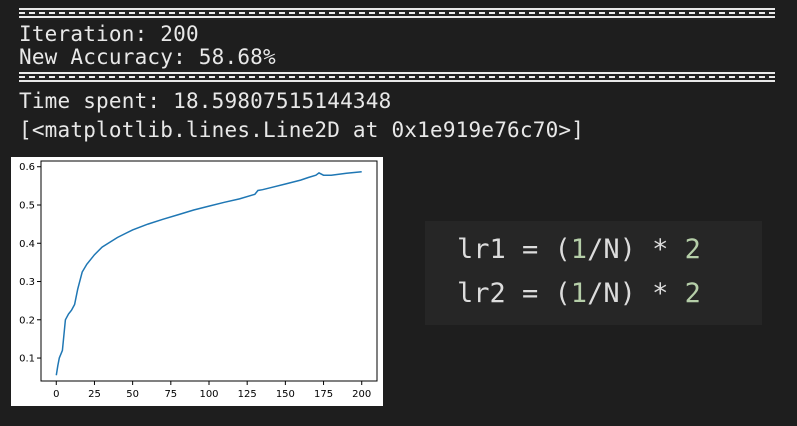 This screenshot has width=797, height=426. What do you see at coordinates (361, 394) in the screenshot?
I see `x-tick-label: 200` at bounding box center [361, 394].